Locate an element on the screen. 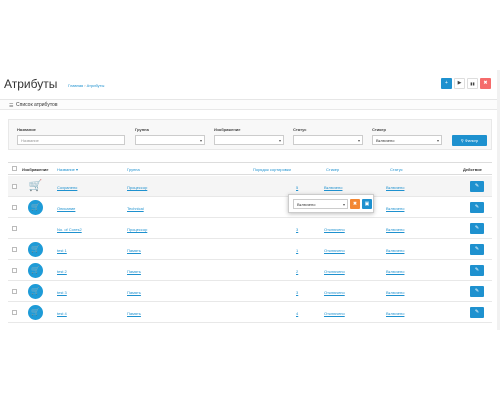  row-name: Сохранено is located at coordinates (67, 187).